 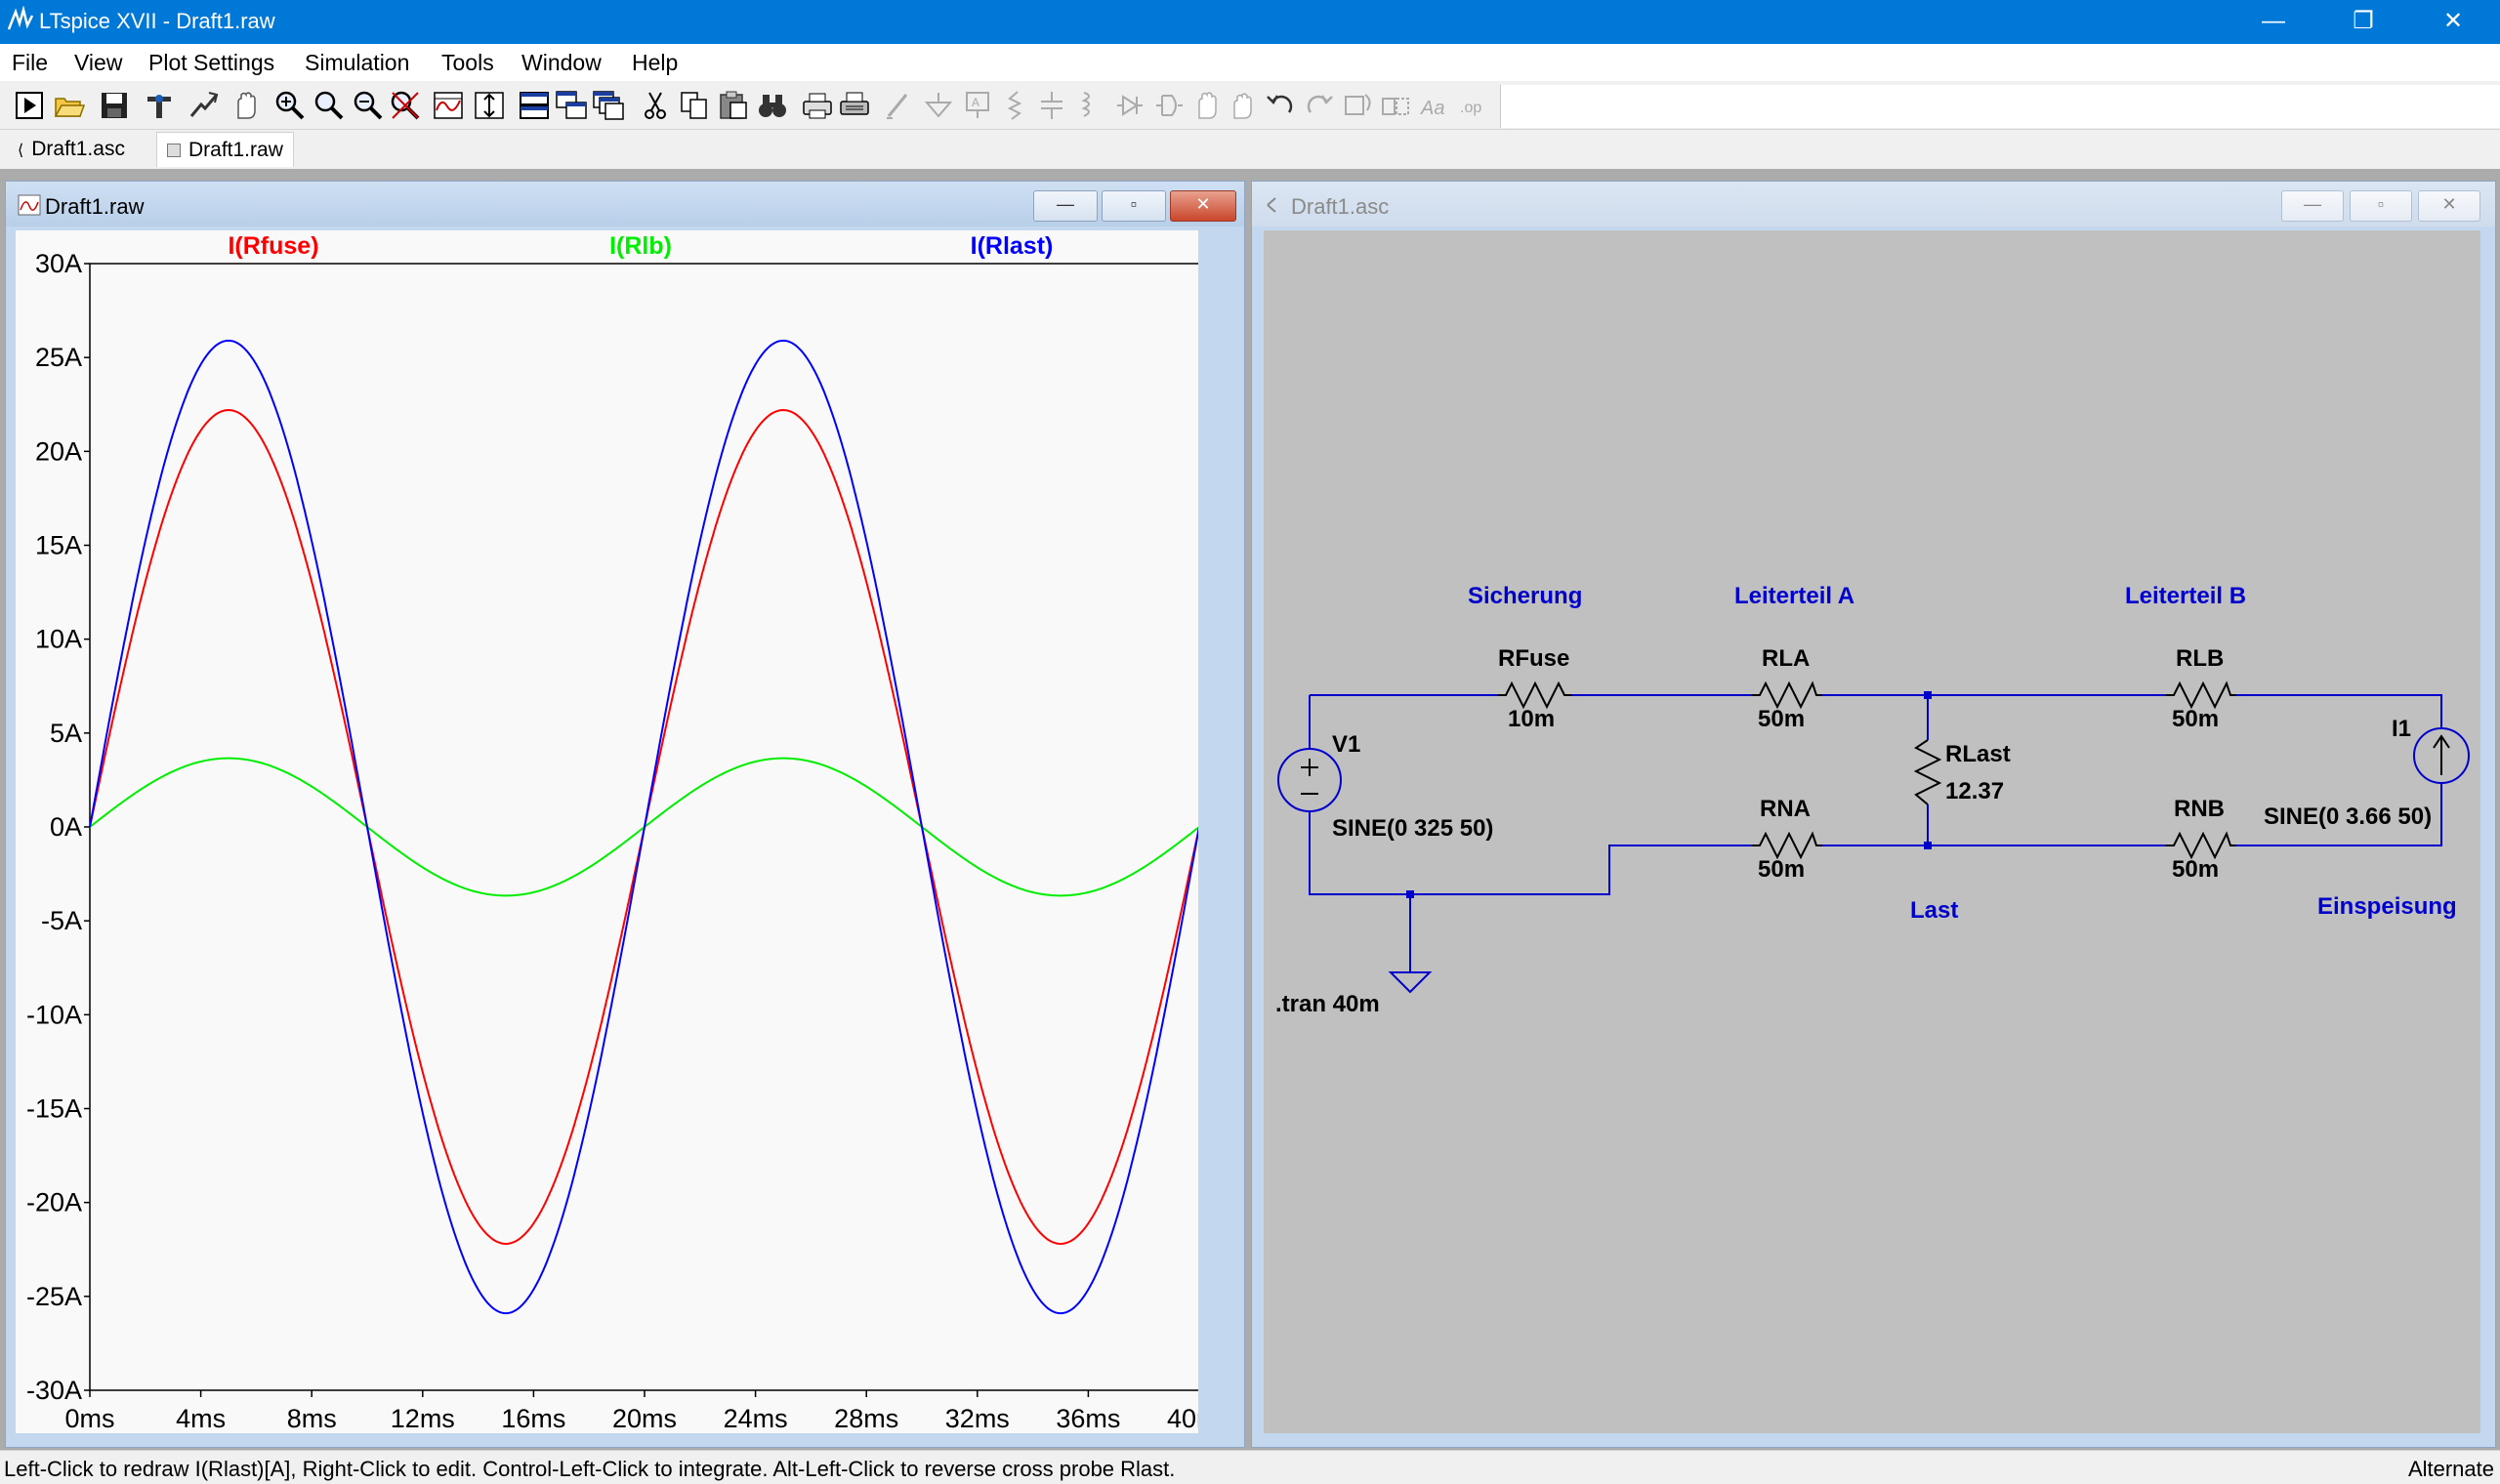 I want to click on inductor-icon, so click(x=1088, y=106).